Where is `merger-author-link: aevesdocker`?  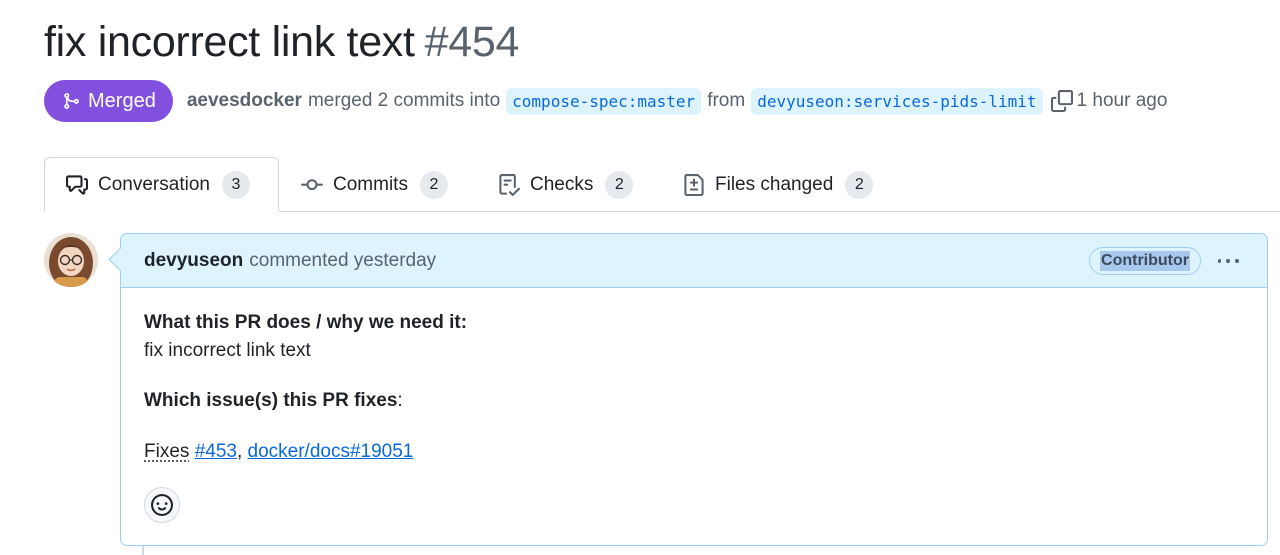
merger-author-link: aevesdocker is located at coordinates (244, 101).